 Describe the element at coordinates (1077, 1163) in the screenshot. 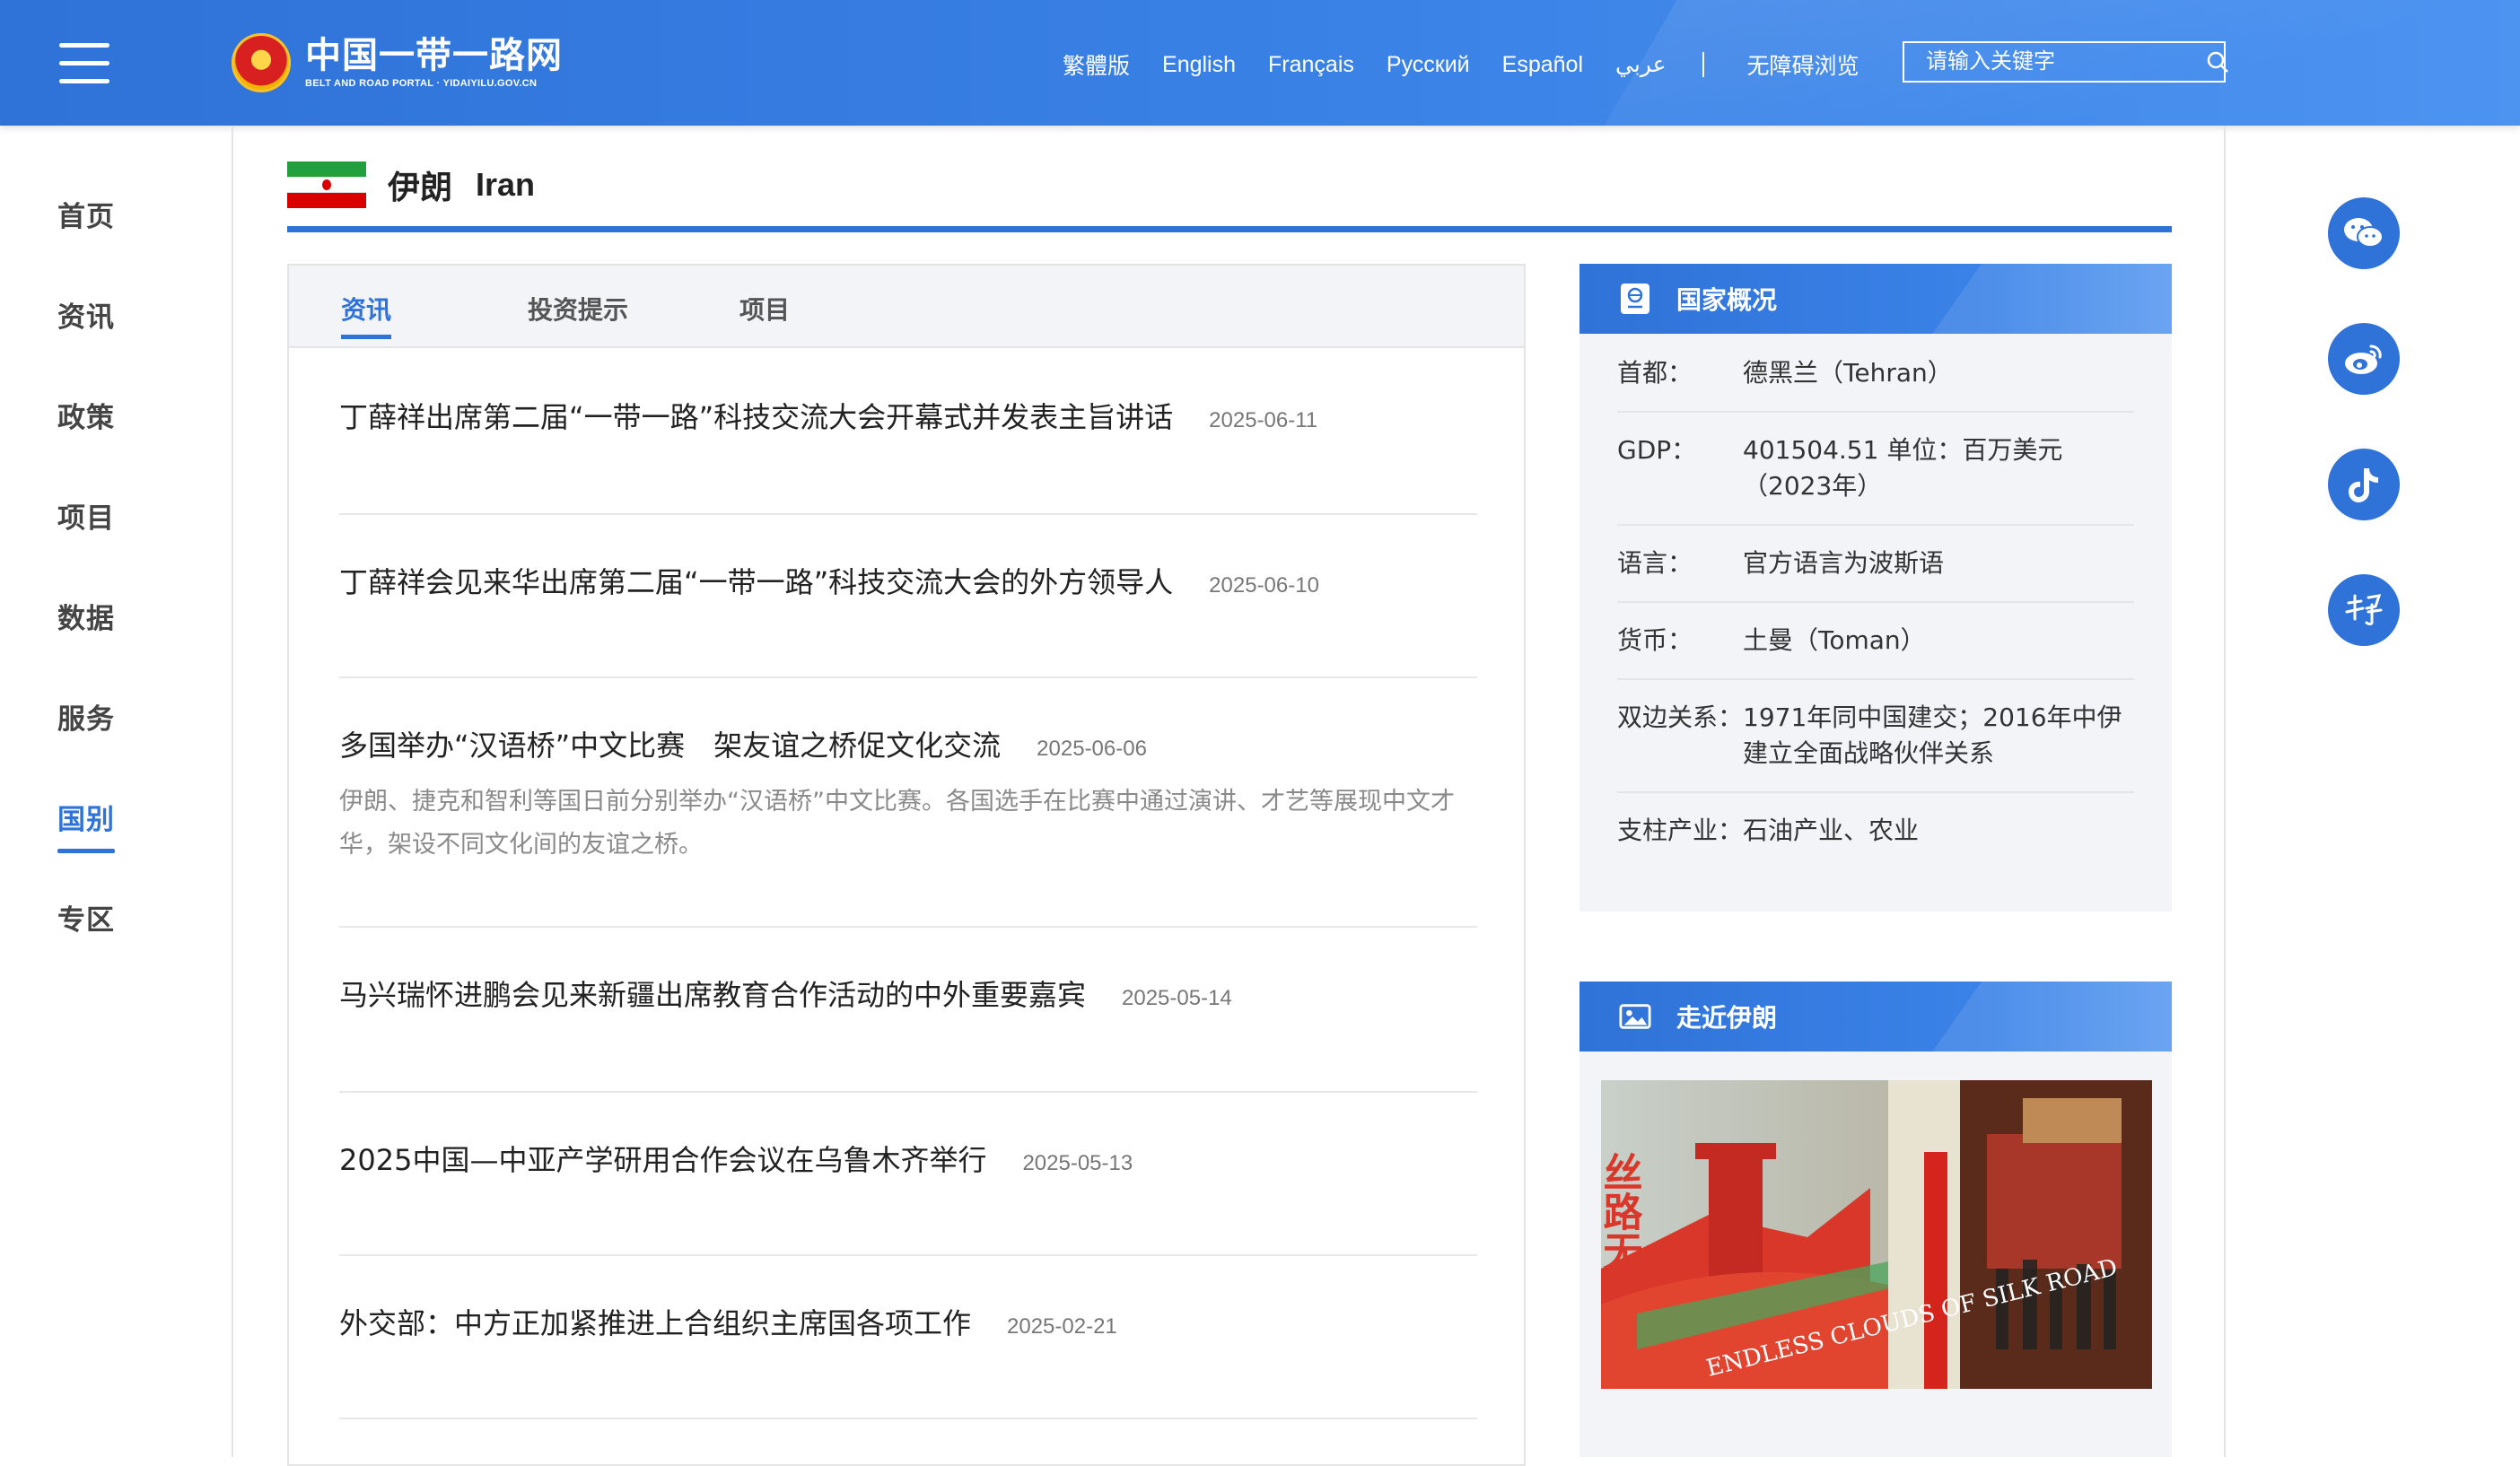

I see `news-date: 2025-05-13` at that location.